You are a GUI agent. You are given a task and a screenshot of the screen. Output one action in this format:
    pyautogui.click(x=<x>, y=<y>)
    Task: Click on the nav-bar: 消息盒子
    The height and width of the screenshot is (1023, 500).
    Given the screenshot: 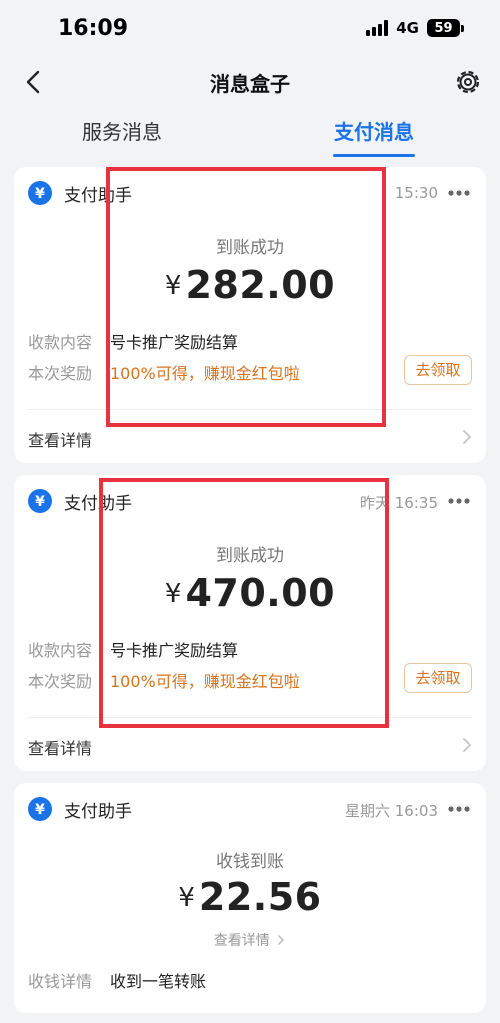 What is the action you would take?
    pyautogui.click(x=250, y=82)
    